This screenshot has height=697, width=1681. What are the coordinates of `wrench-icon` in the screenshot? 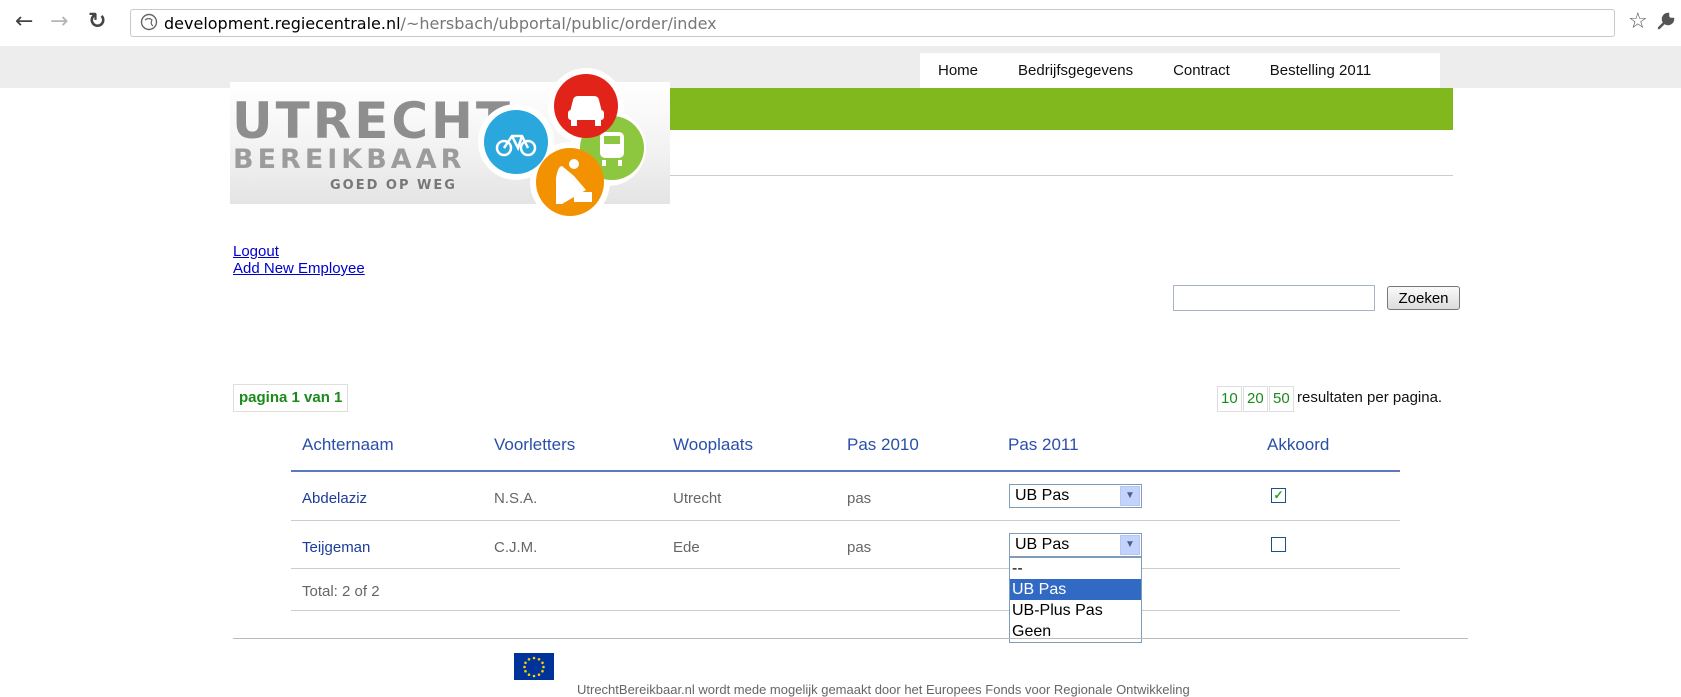 It's located at (1666, 21).